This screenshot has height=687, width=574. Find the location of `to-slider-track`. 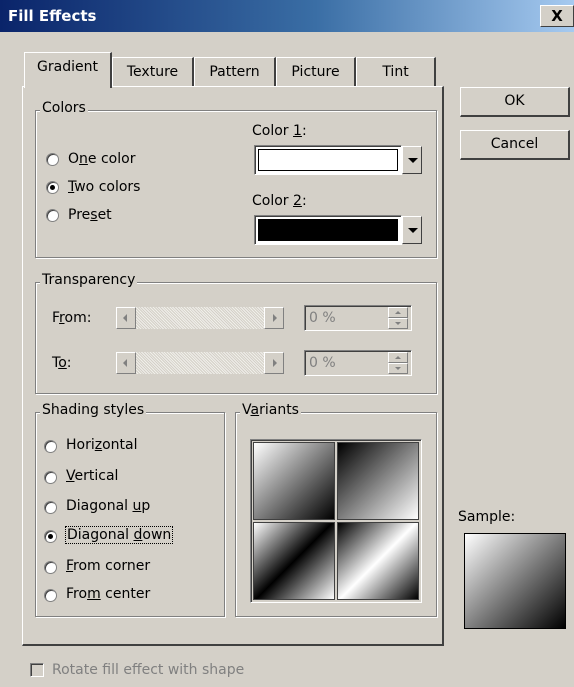

to-slider-track is located at coordinates (200, 363).